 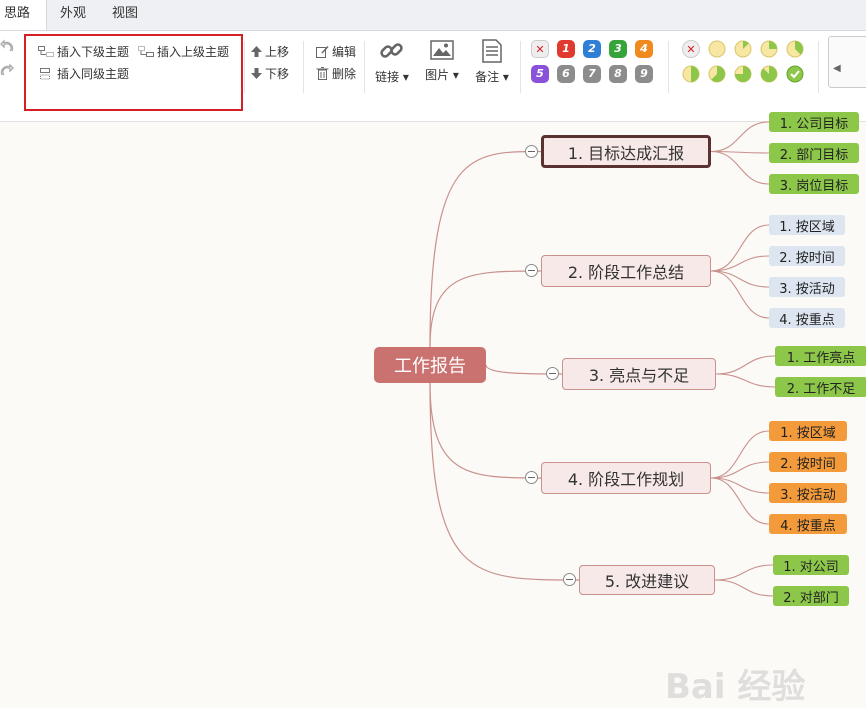 I want to click on priority-8-button: 8, so click(x=618, y=74).